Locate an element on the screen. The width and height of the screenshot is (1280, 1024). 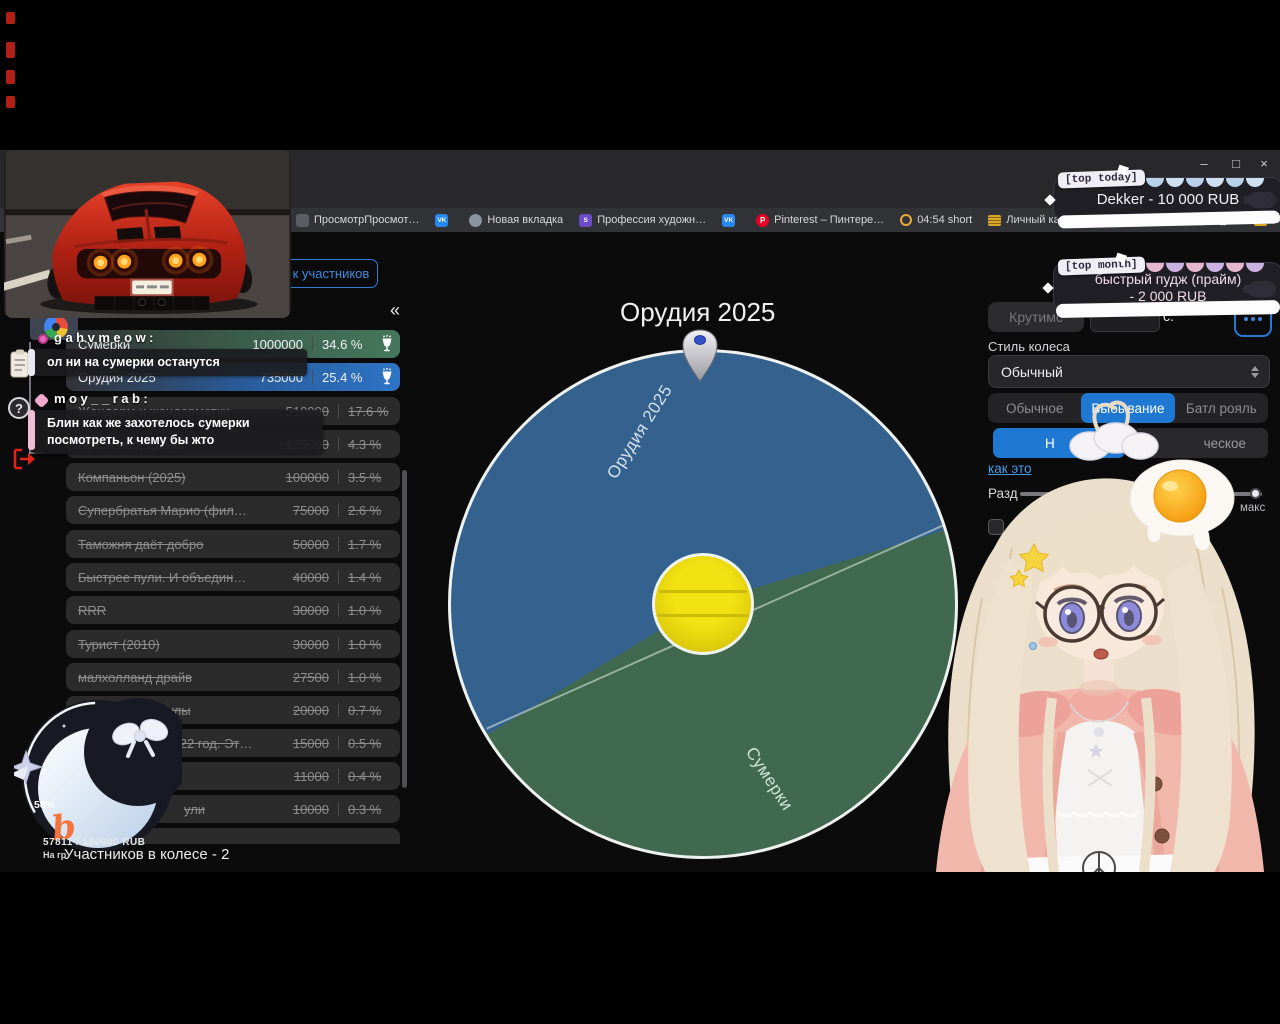
row-amount: 100000 is located at coordinates (307, 477).